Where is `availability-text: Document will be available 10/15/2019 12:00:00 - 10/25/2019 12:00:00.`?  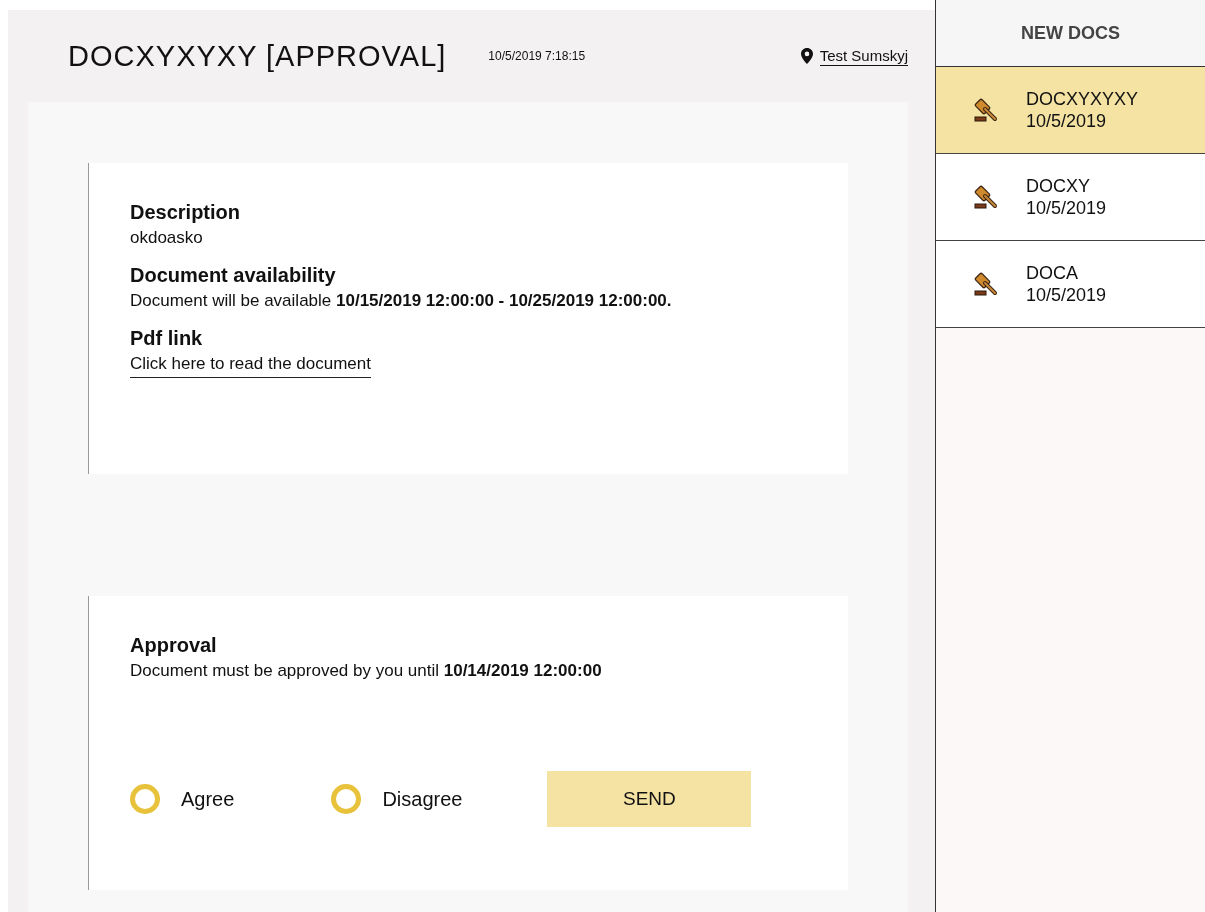
availability-text: Document will be available 10/15/2019 12:00:00 - 10/25/2019 12:00:00. is located at coordinates (401, 301).